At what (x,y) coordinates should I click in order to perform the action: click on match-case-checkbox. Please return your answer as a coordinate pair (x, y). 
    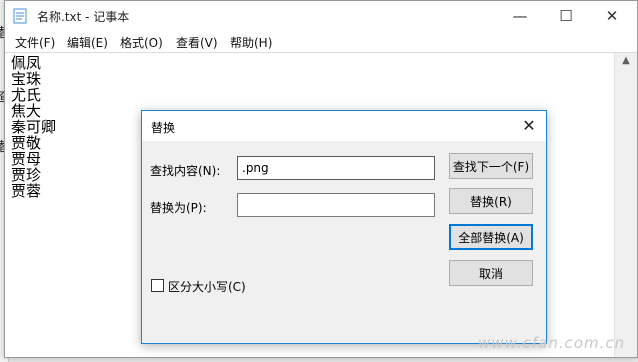
    Looking at the image, I should click on (157, 285).